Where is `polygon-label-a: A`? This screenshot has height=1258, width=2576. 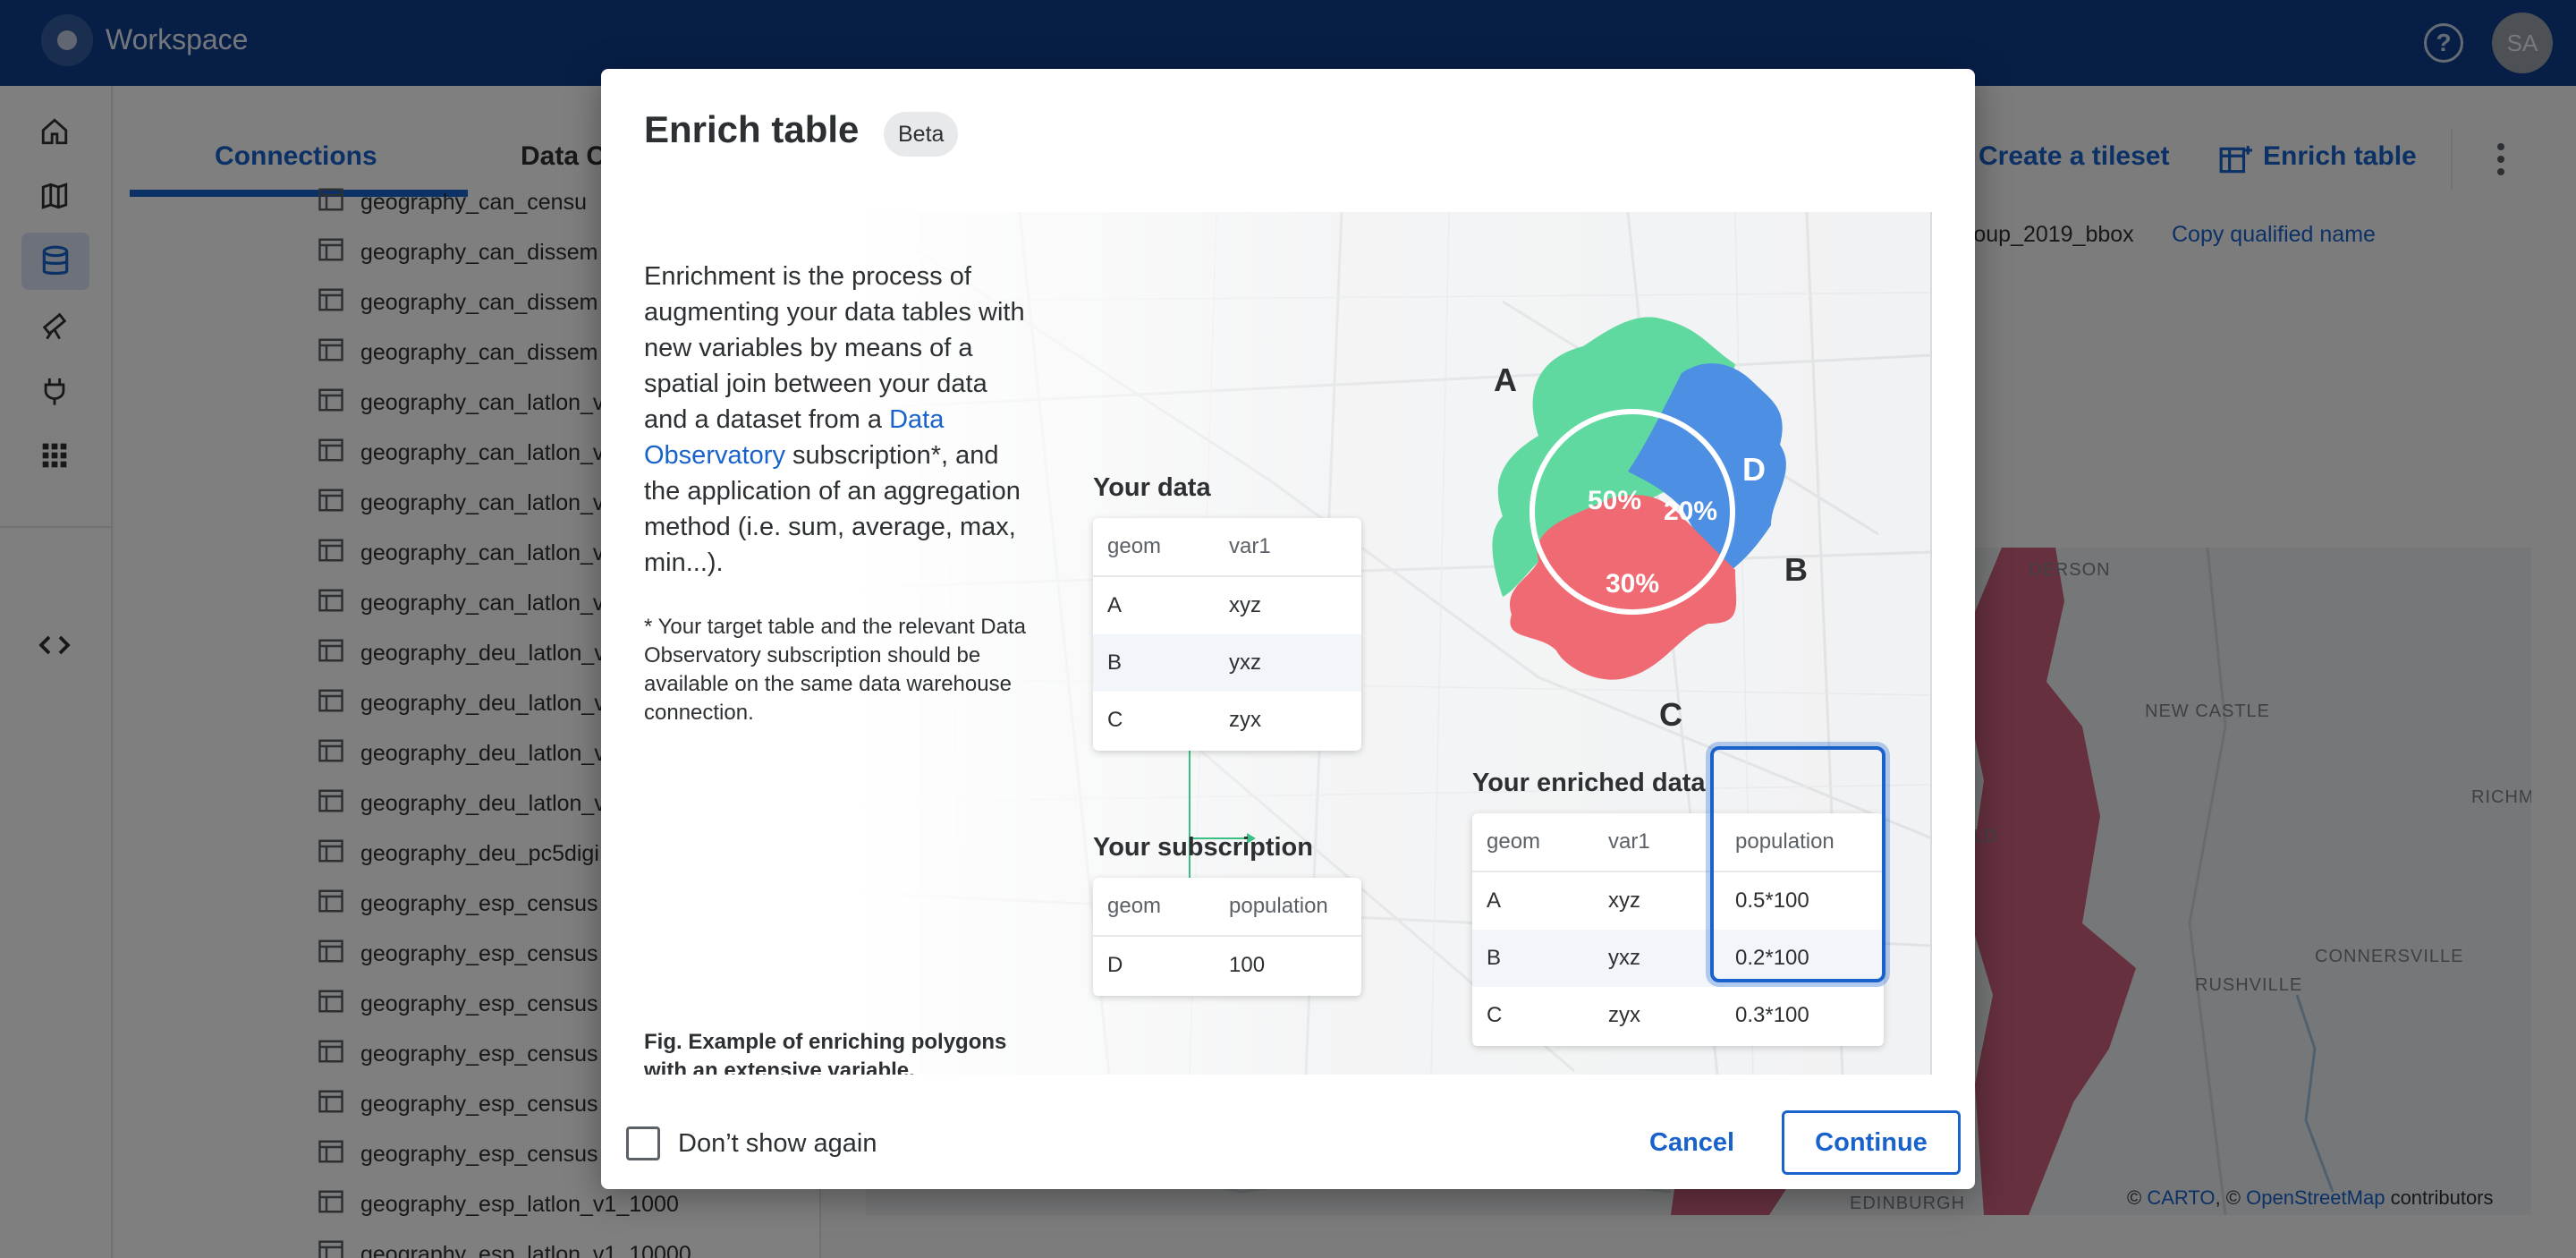
polygon-label-a: A is located at coordinates (1505, 380).